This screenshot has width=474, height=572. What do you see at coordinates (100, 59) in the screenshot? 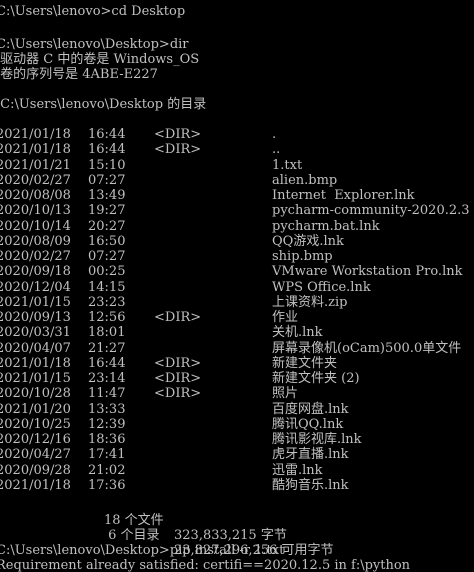
I see `volume-line: 驱动器 C 中的卷是 Windows_OS` at bounding box center [100, 59].